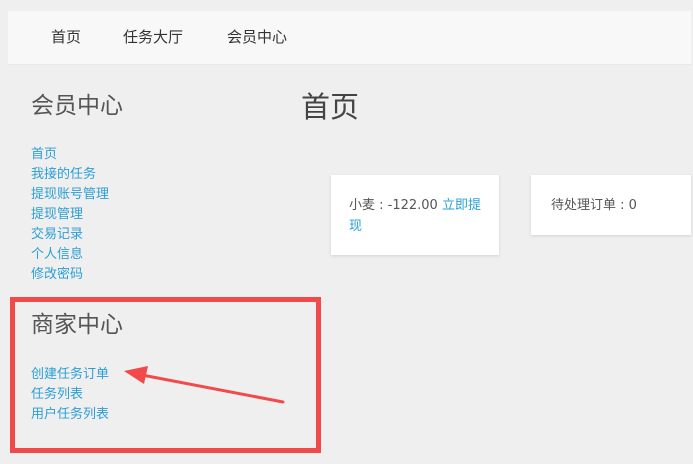  Describe the element at coordinates (349, 38) in the screenshot. I see `top-navbar: 首页 任务大厅 会员中心` at that location.